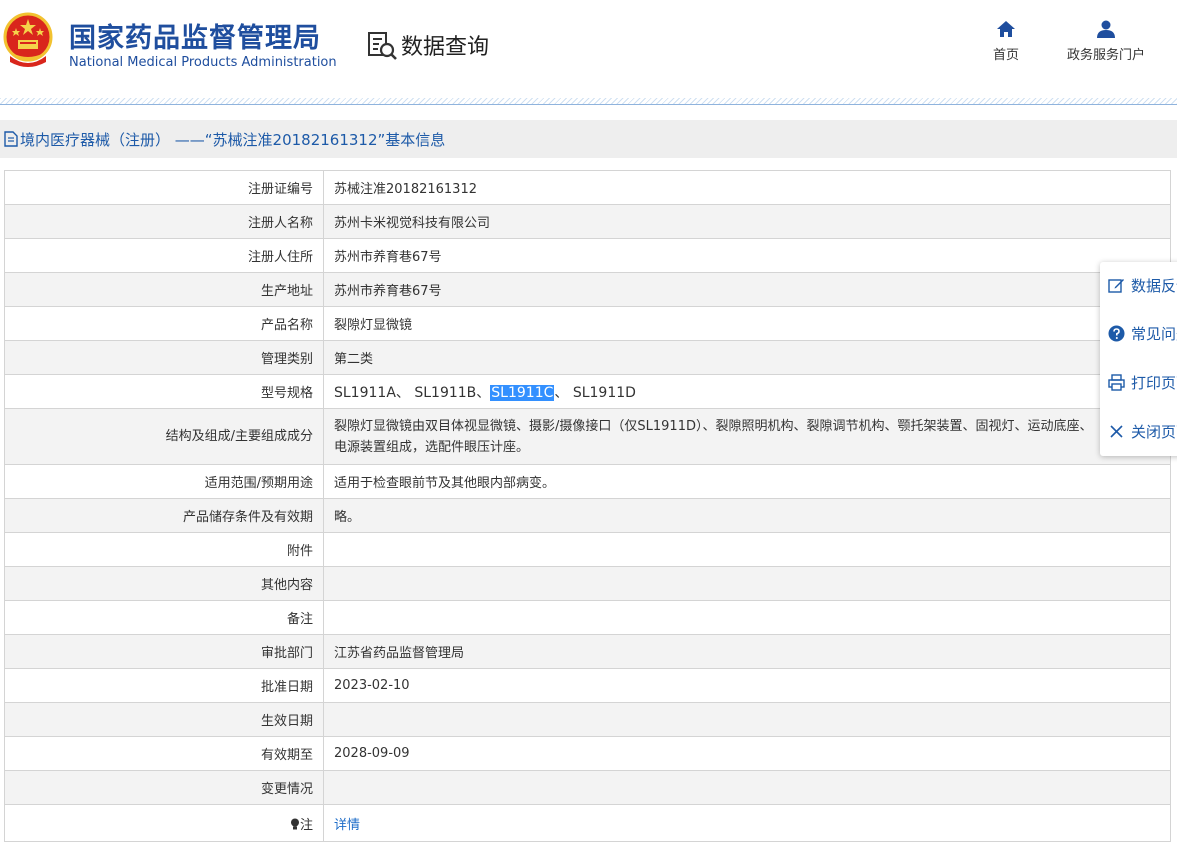  I want to click on row-label: 生效日期, so click(164, 719).